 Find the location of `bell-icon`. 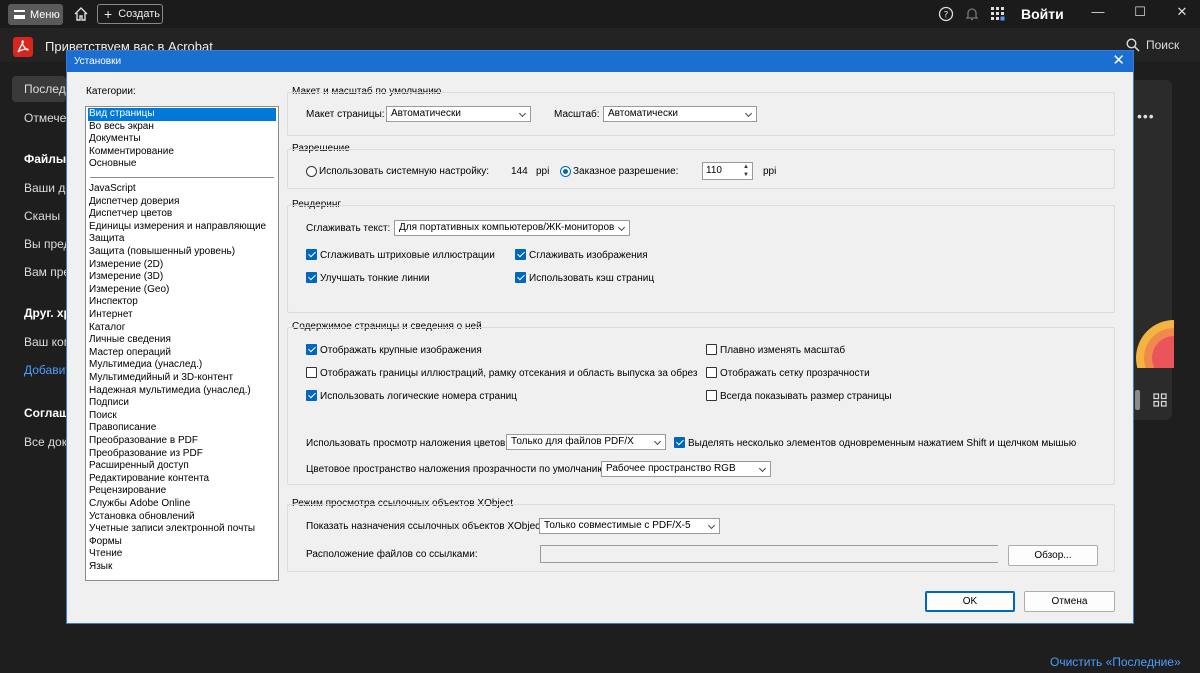

bell-icon is located at coordinates (972, 14).